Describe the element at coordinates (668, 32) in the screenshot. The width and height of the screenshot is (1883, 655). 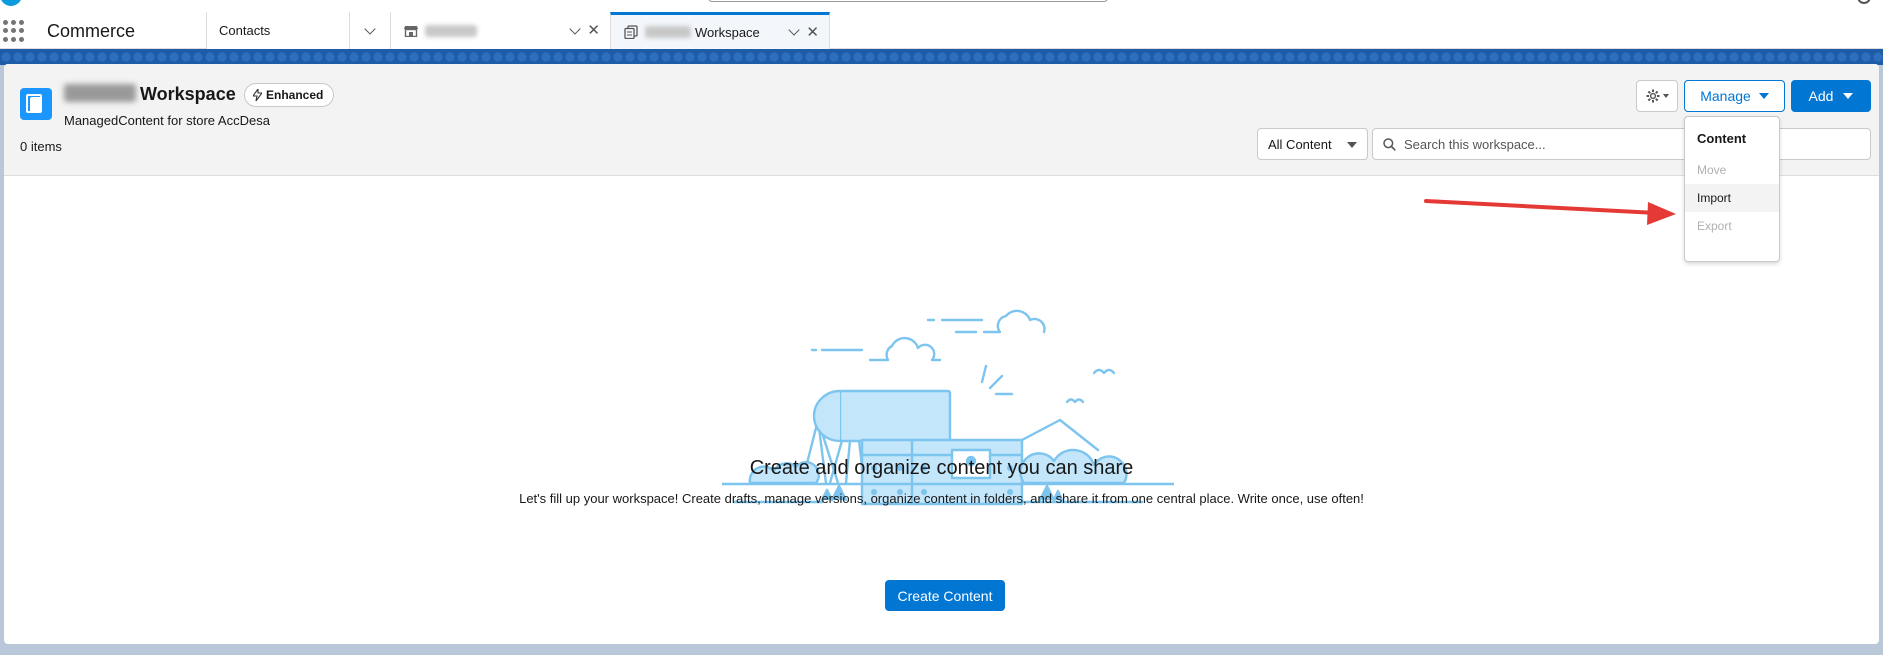
I see `blurred-workspace-name` at that location.